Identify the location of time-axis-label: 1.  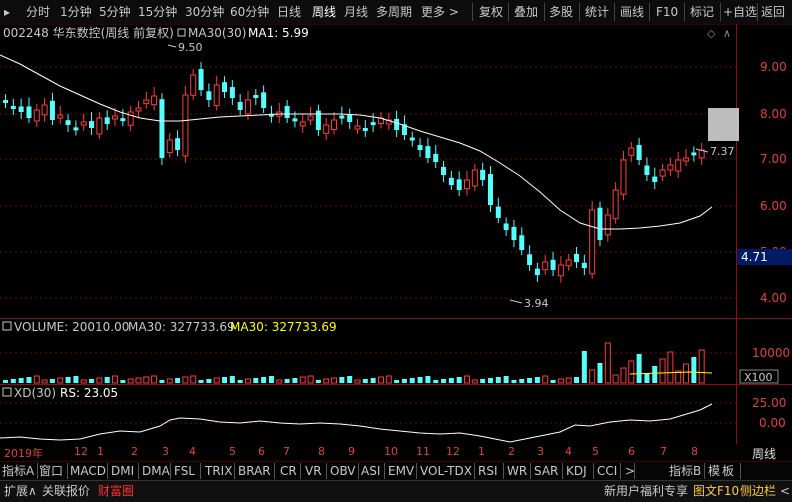
(481, 451).